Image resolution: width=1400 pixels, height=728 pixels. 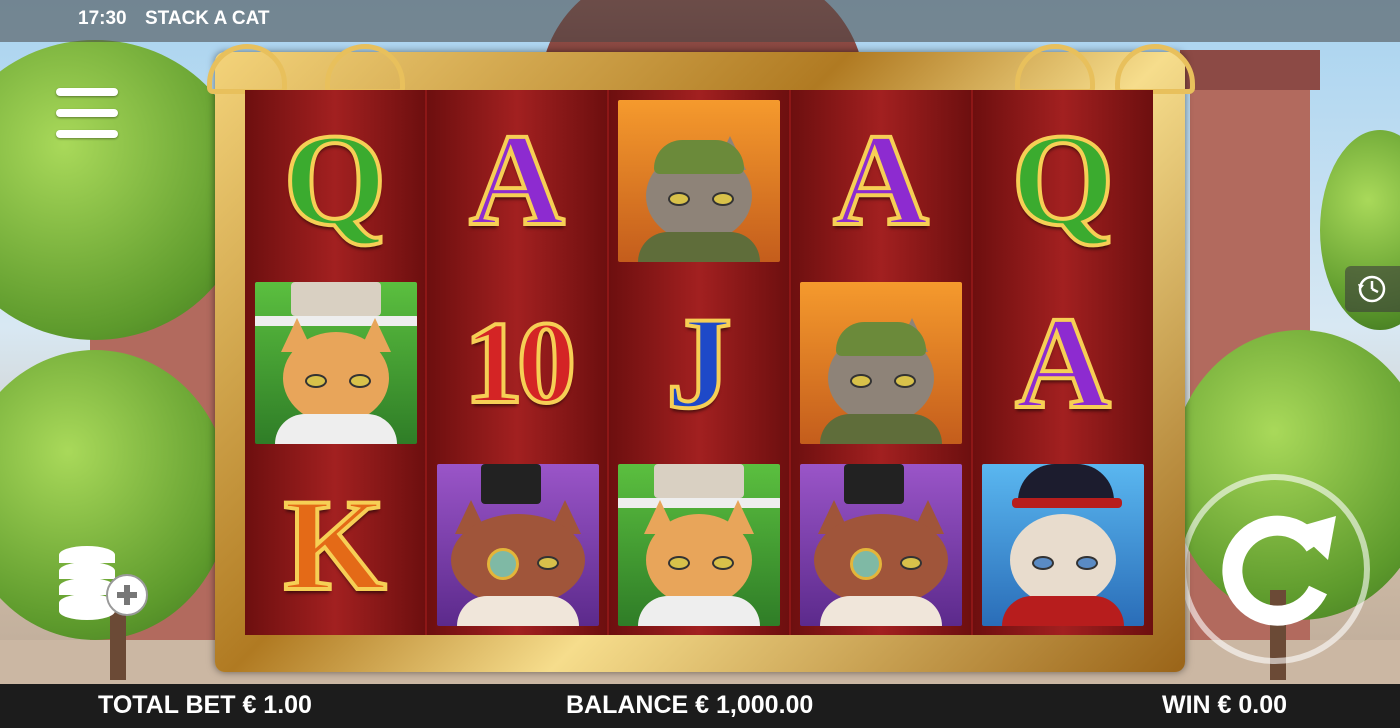 I want to click on symbol-j: J, so click(x=699, y=362).